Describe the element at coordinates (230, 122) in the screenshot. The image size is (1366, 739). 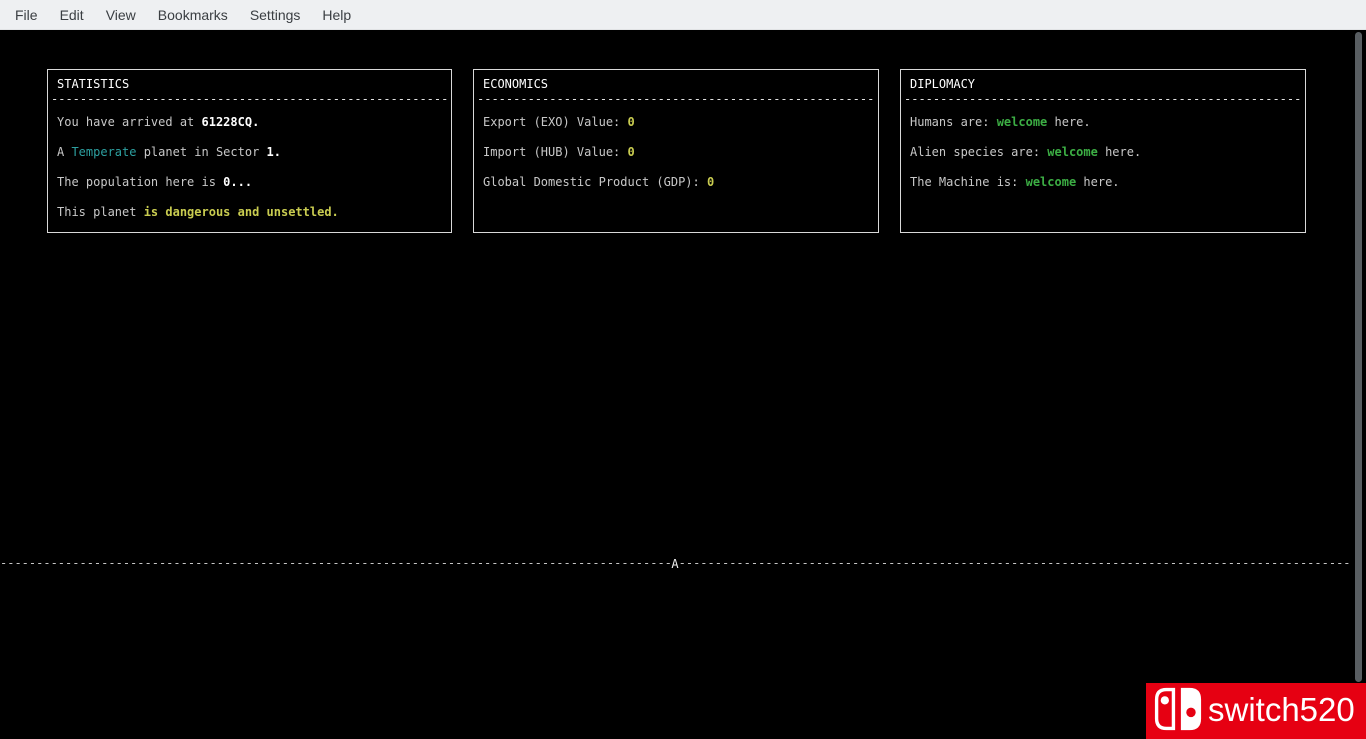
I see `planet-code: 61228CQ.` at that location.